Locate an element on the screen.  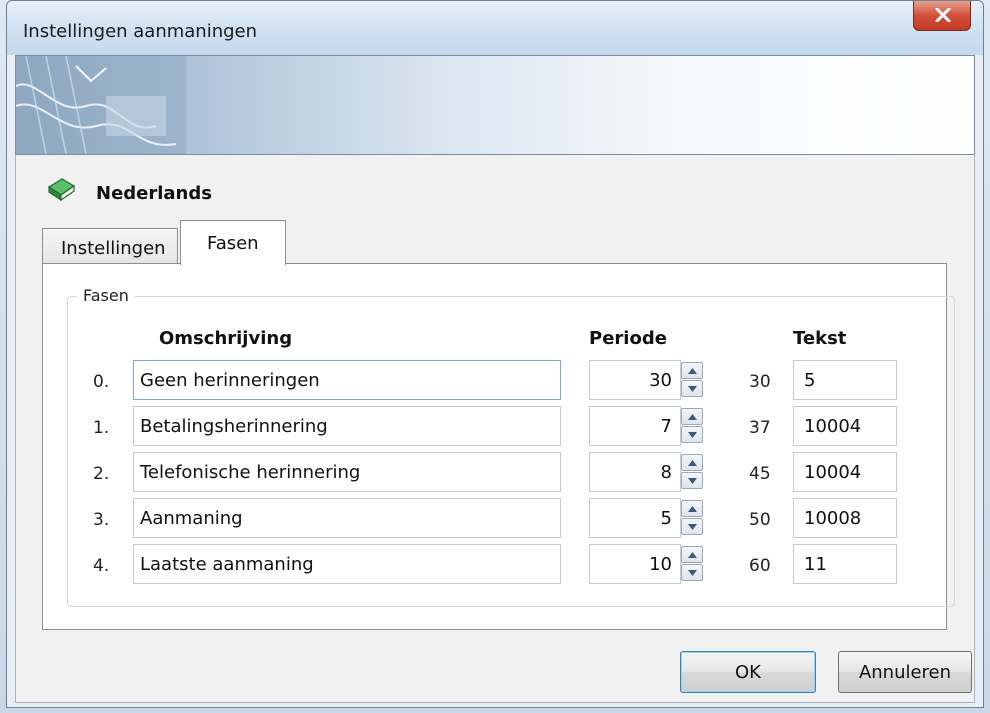
tab-instellingen-label: Instellingen is located at coordinates (113, 248).